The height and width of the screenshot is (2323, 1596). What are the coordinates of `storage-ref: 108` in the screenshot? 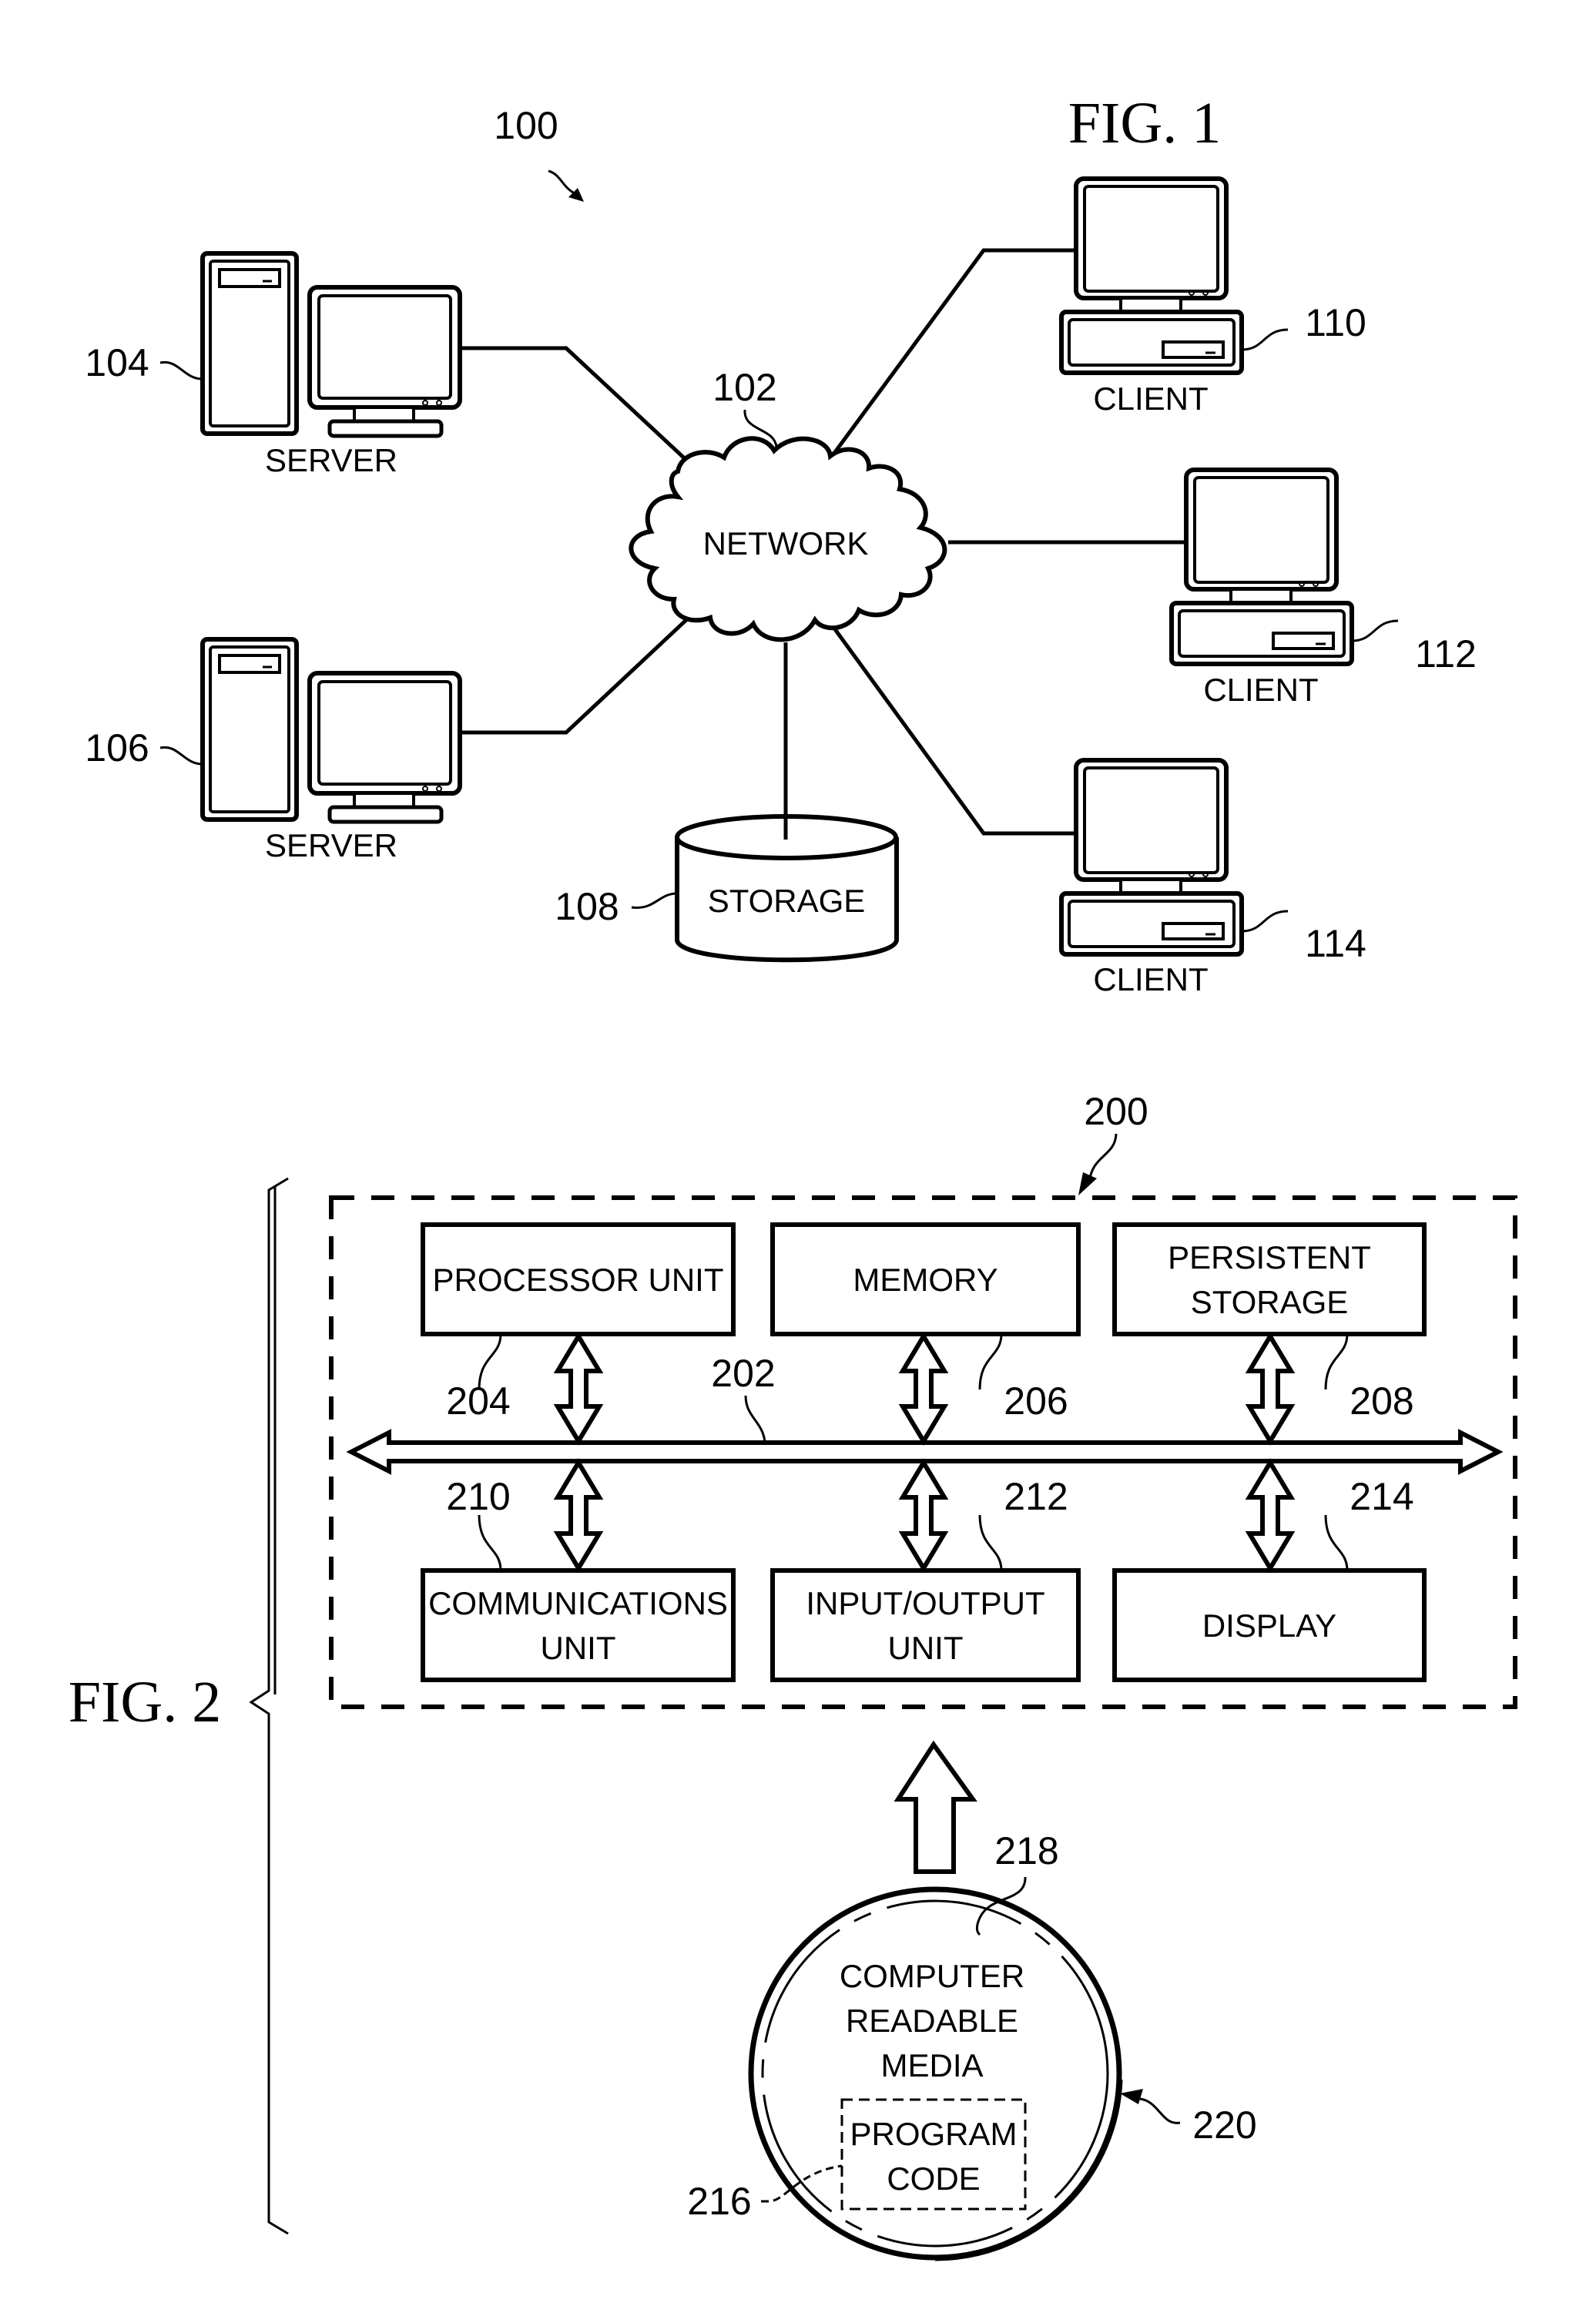 It's located at (587, 906).